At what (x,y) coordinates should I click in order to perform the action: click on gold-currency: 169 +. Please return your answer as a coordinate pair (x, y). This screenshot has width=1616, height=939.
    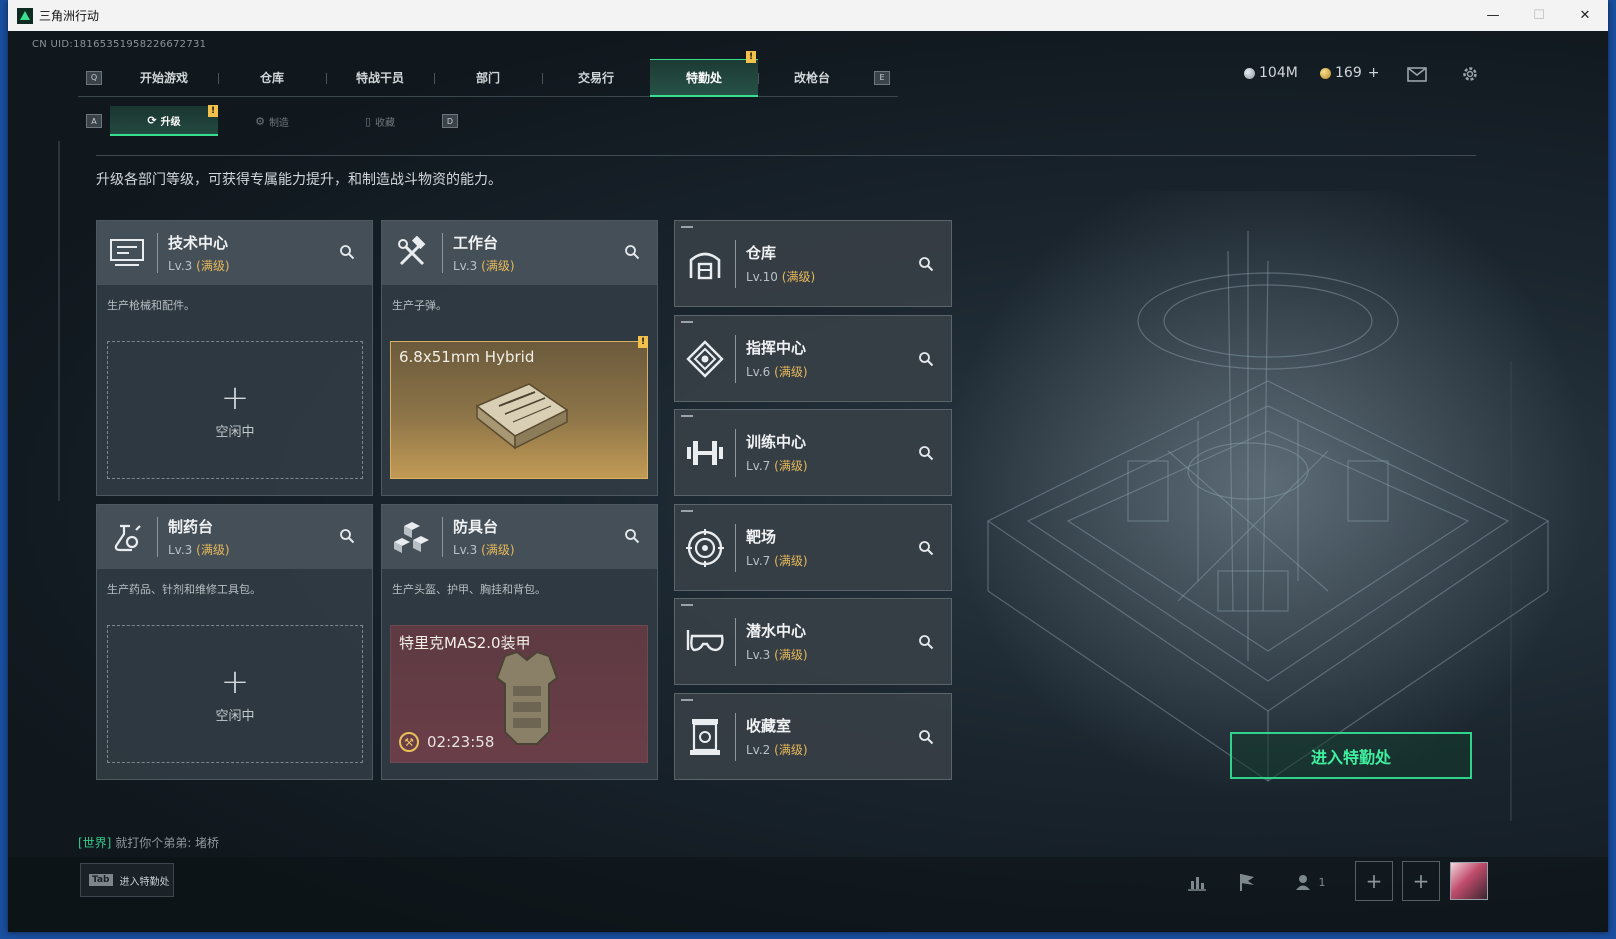
    Looking at the image, I should click on (1349, 73).